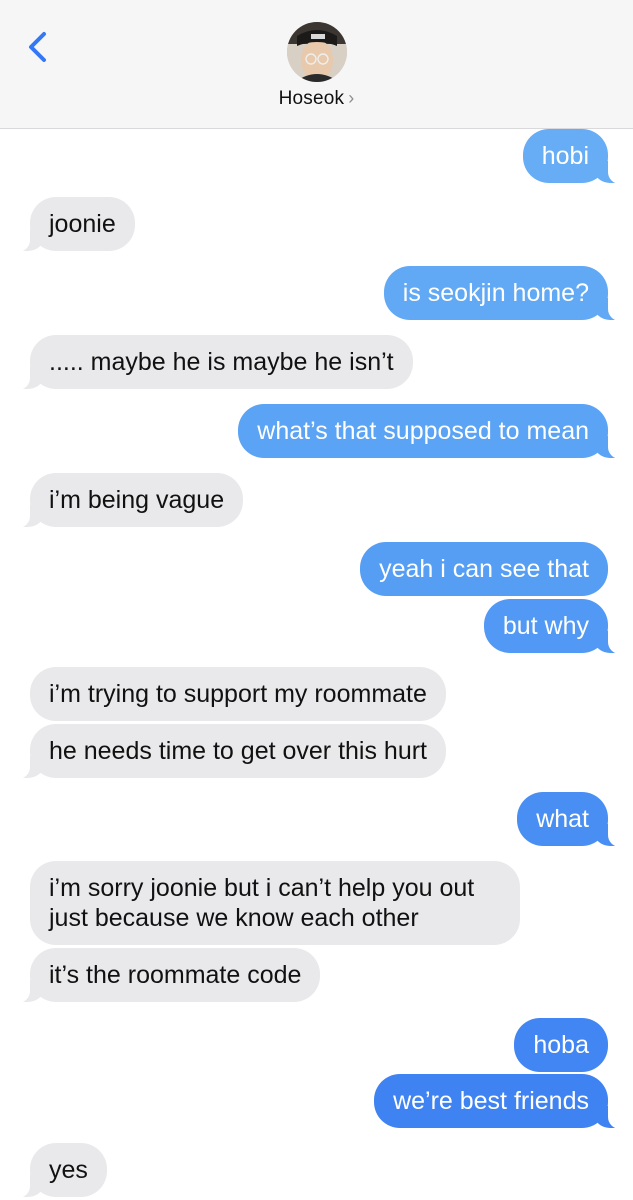 This screenshot has width=633, height=1200. Describe the element at coordinates (484, 569) in the screenshot. I see `sent-message: yeah i can see that` at that location.